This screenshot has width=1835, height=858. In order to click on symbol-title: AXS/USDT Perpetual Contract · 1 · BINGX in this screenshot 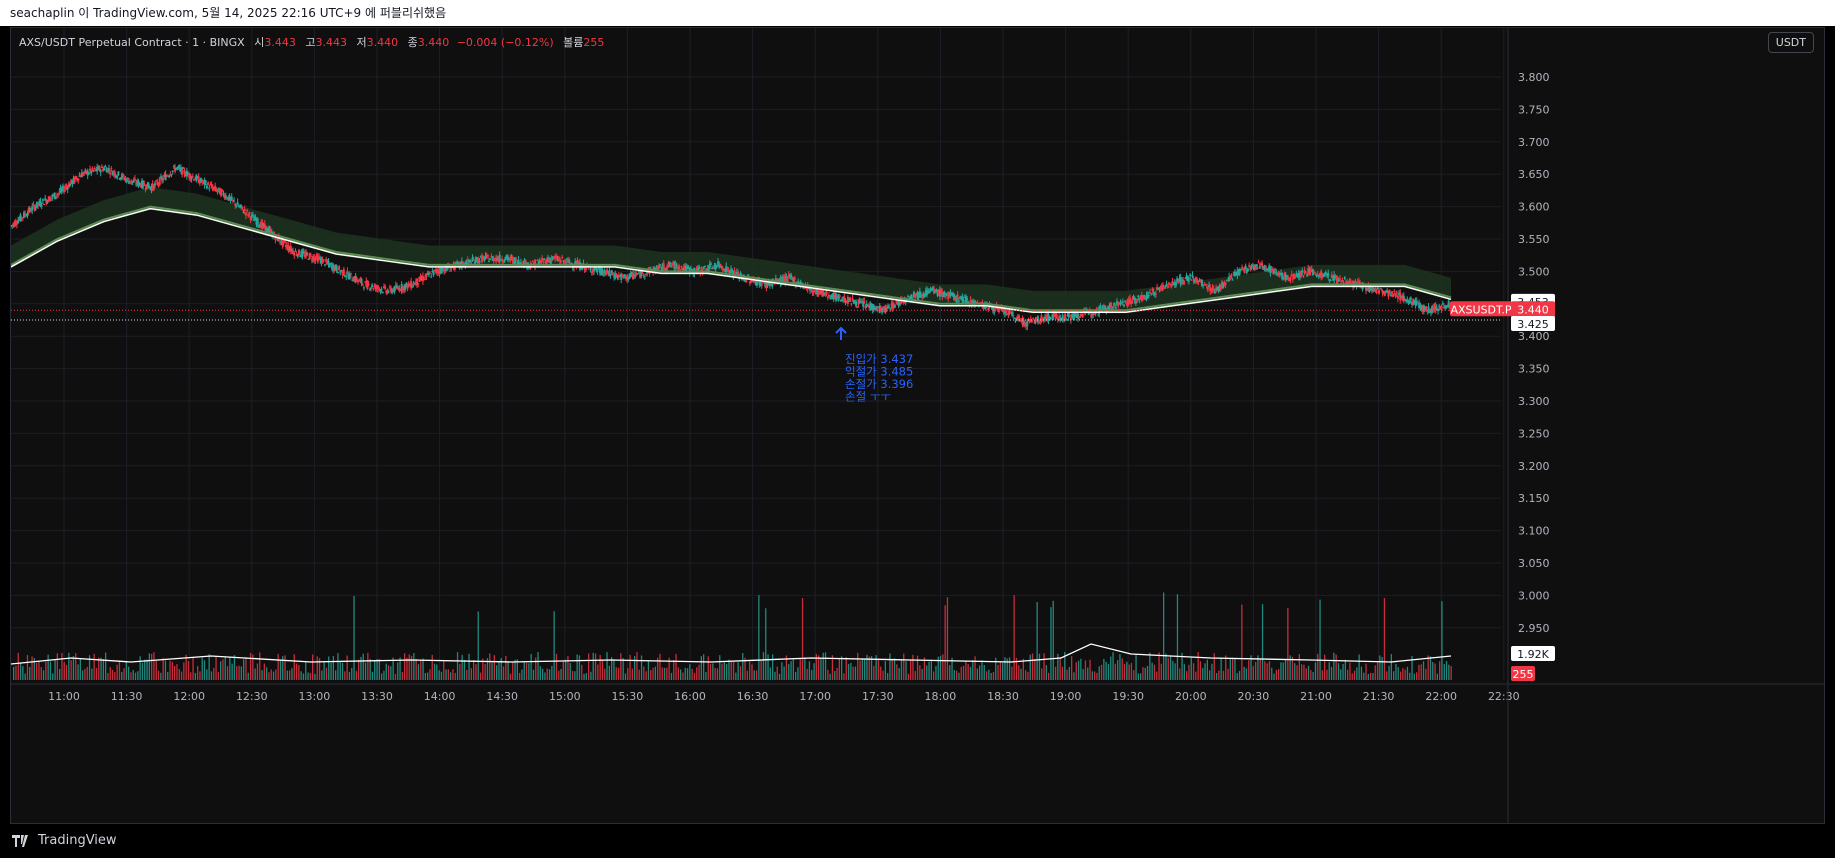, I will do `click(132, 42)`.